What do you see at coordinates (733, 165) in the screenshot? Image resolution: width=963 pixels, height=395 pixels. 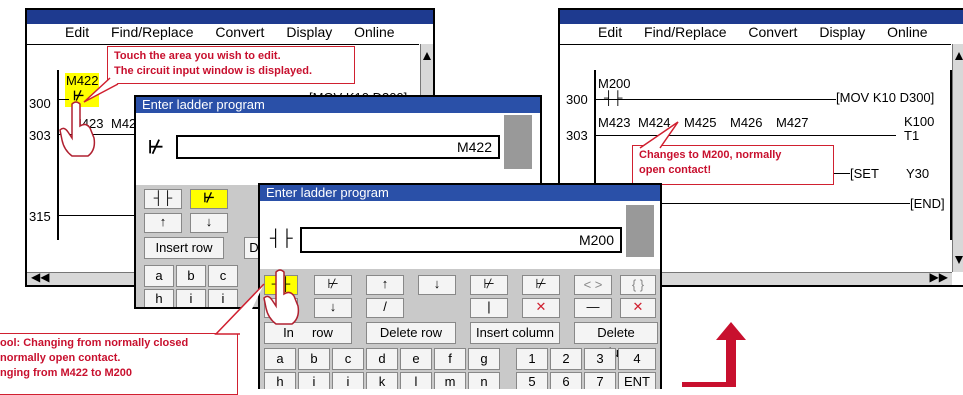 I see `callout-changes: Changes to M200, normally open contact!` at bounding box center [733, 165].